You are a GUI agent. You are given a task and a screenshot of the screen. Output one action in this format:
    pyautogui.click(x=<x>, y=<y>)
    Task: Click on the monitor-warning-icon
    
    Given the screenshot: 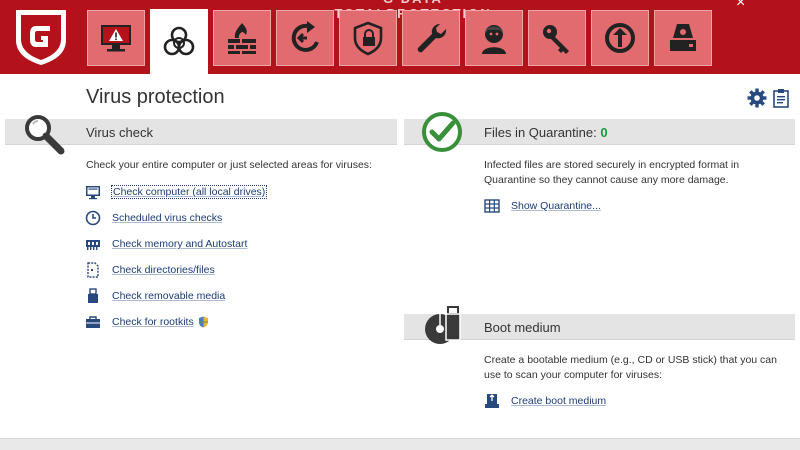 What is the action you would take?
    pyautogui.click(x=116, y=38)
    